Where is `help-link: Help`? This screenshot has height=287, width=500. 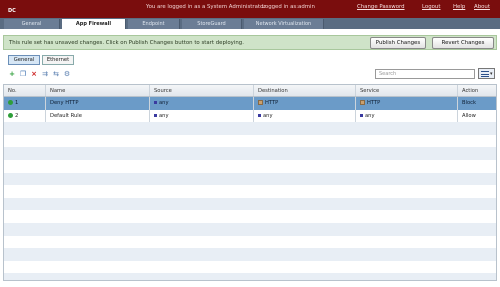 help-link: Help is located at coordinates (459, 7).